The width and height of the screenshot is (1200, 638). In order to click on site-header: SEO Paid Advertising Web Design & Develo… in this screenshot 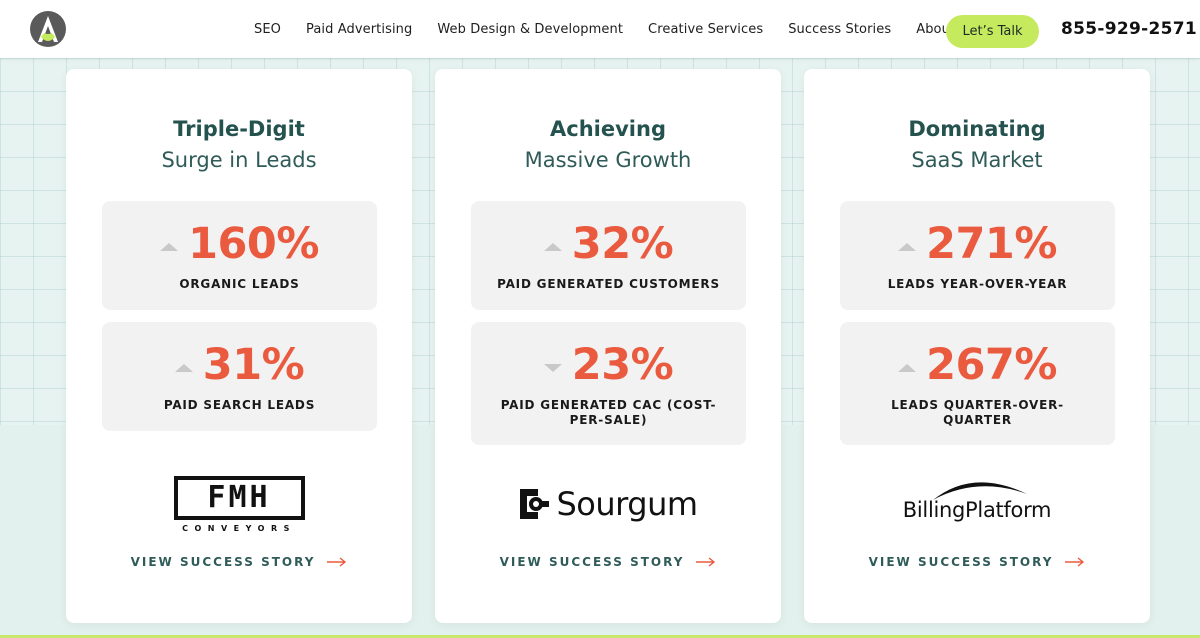, I will do `click(600, 29)`.